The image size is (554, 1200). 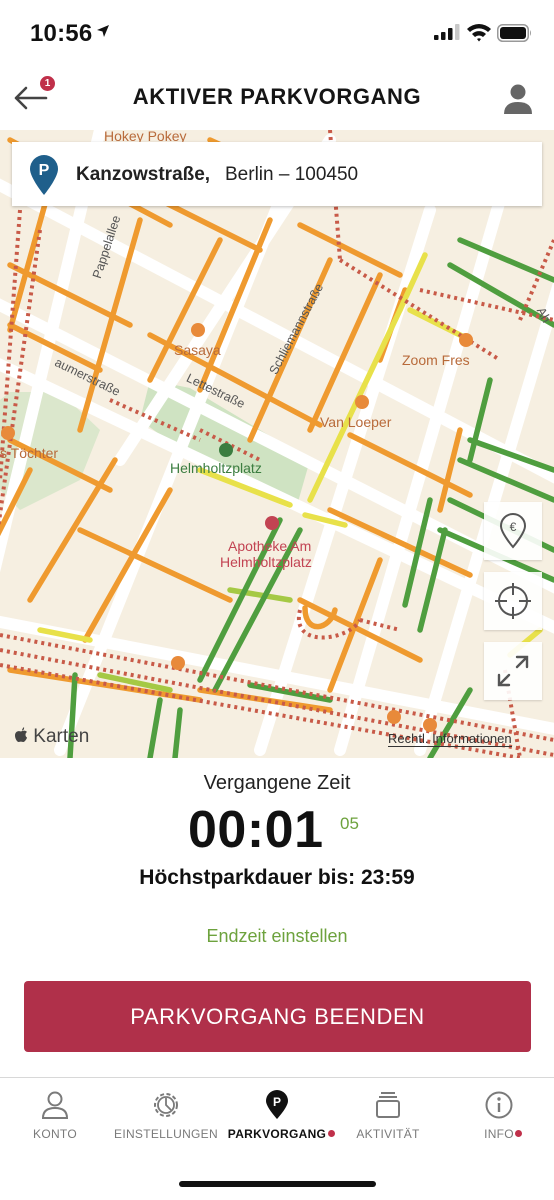 I want to click on page-title: AKTIVER PARKVORGANG, so click(x=277, y=96).